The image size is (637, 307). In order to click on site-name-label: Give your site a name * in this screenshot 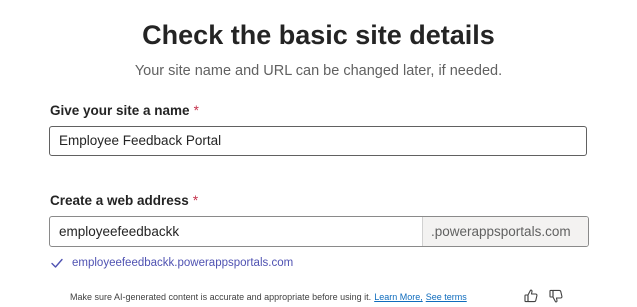, I will do `click(124, 111)`.